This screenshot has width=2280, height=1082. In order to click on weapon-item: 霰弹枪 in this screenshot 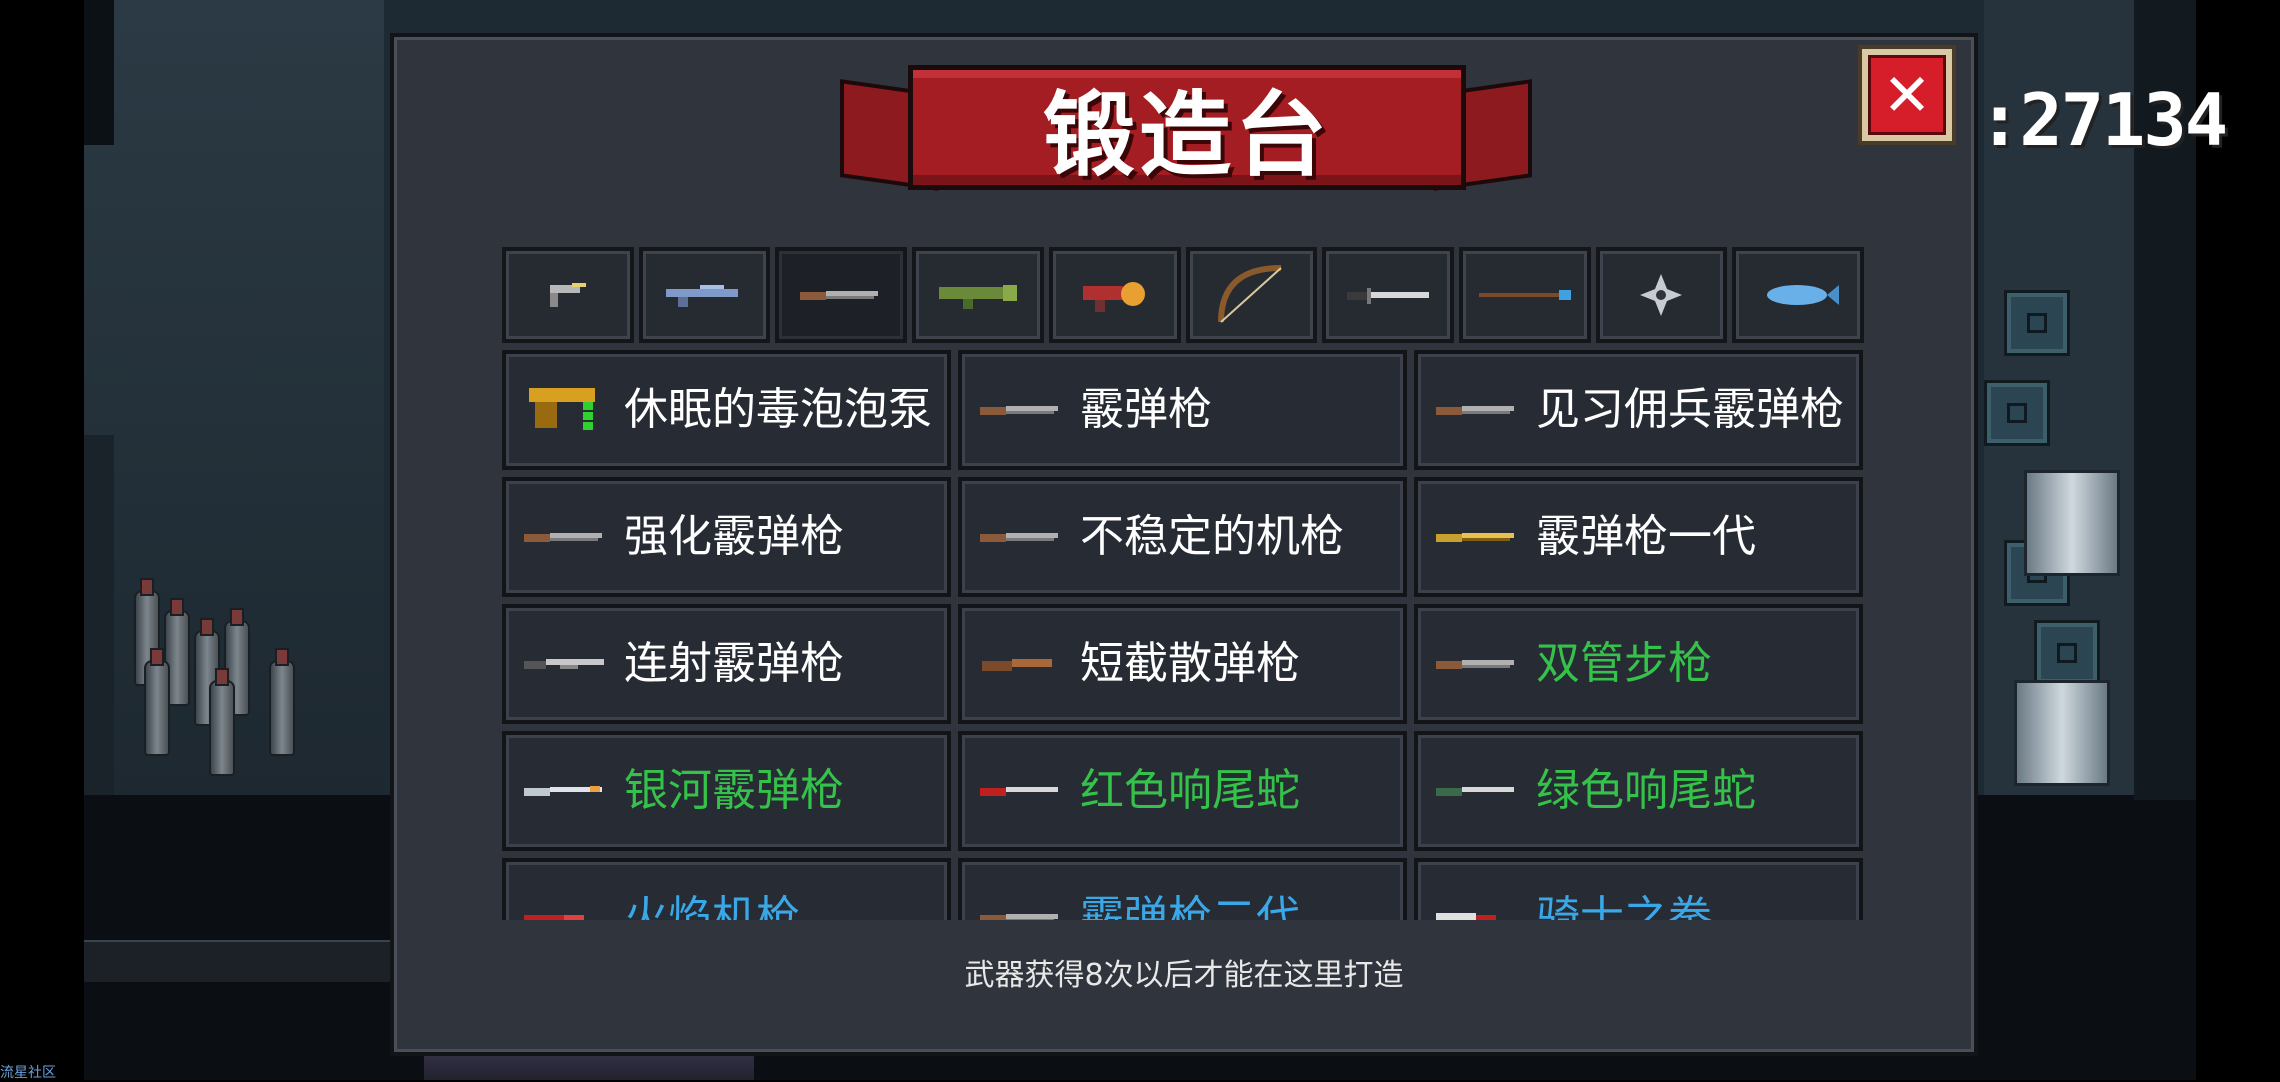, I will do `click(1182, 410)`.